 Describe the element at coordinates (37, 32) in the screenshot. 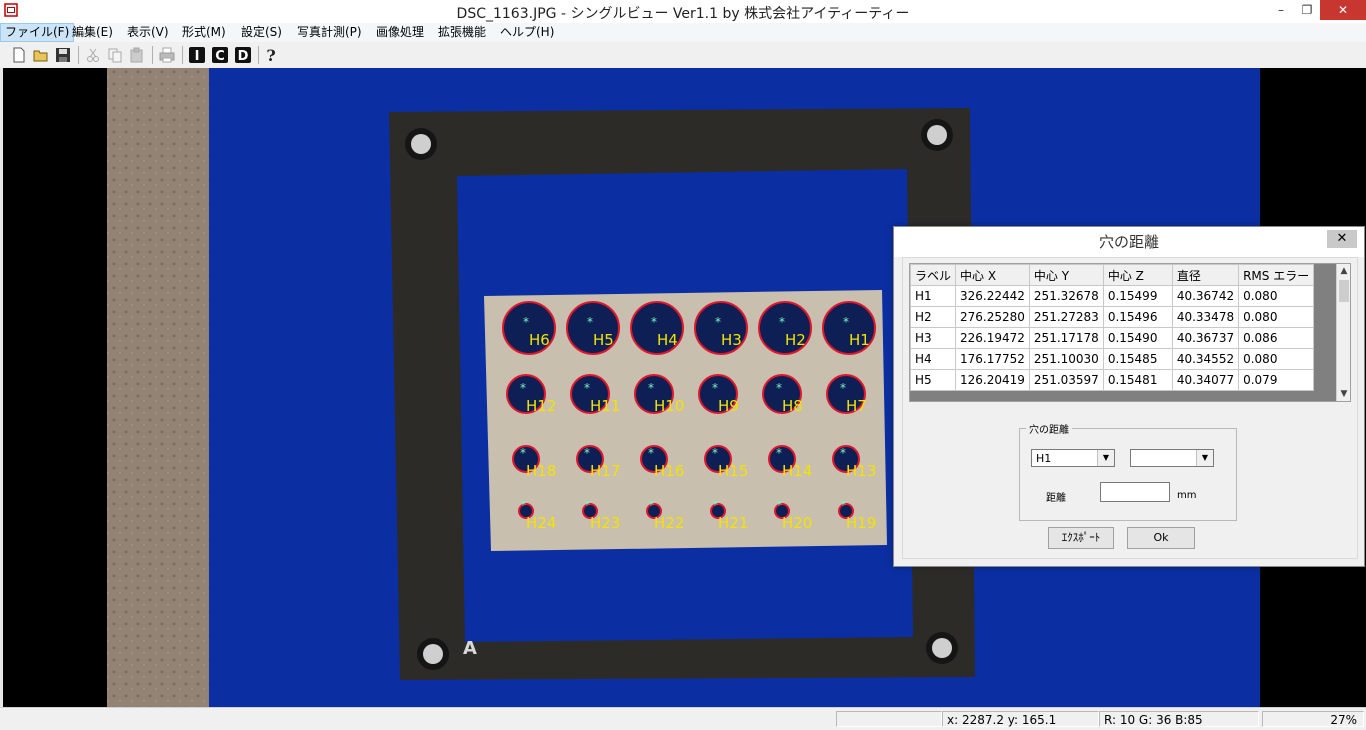

I see `menu-file: ファイル(F)` at that location.